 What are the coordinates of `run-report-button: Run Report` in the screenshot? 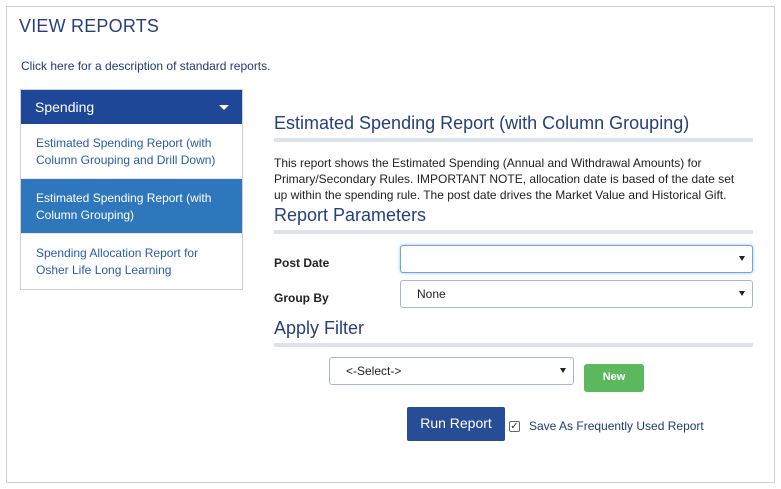 It's located at (456, 424).